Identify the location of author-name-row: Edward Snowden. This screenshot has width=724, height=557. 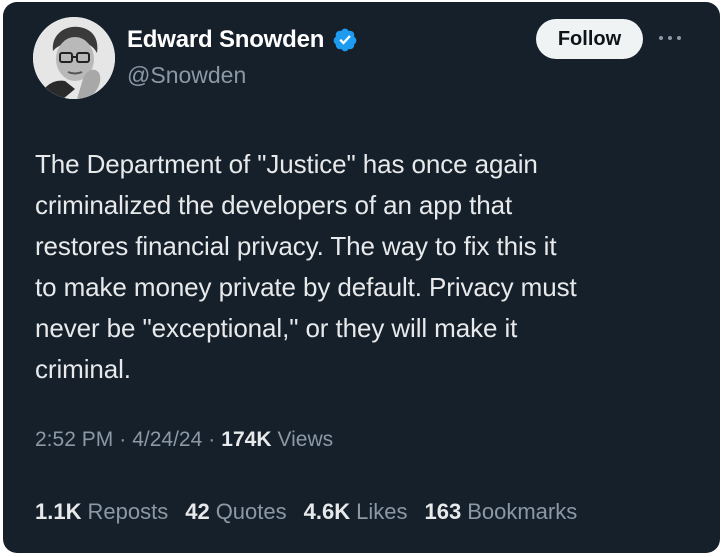
(242, 40).